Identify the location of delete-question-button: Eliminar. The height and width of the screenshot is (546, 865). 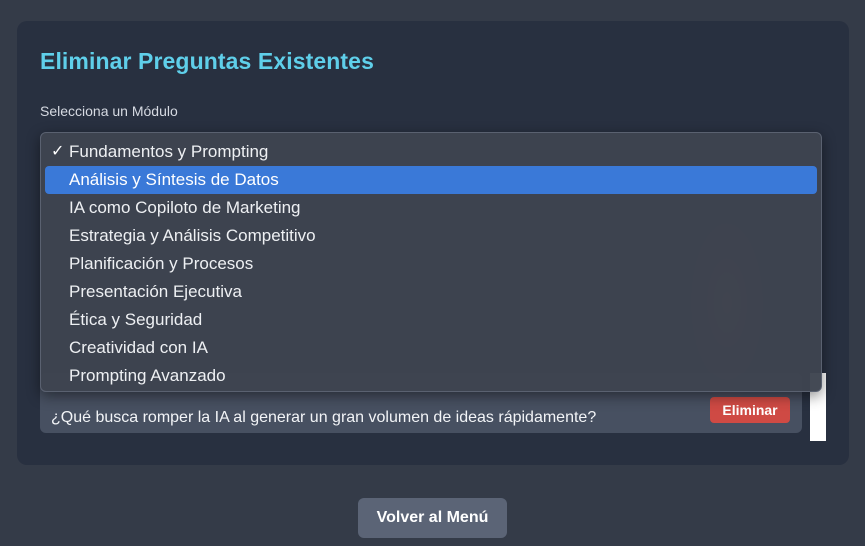
(750, 410).